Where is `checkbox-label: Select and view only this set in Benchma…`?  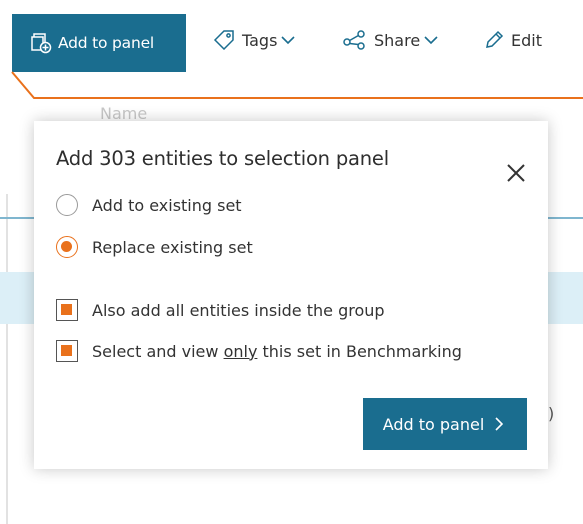 checkbox-label: Select and view only this set in Benchma… is located at coordinates (277, 351).